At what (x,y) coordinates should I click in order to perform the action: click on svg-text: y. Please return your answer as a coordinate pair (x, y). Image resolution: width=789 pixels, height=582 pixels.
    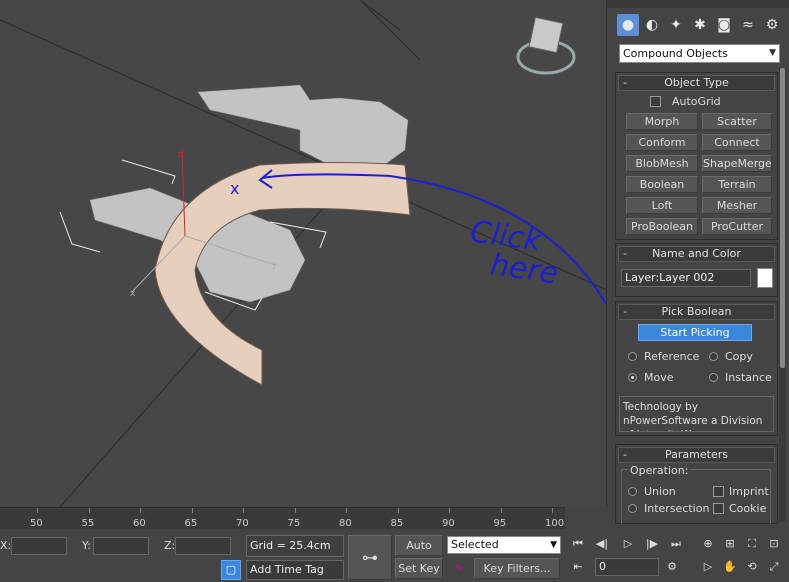
    Looking at the image, I should click on (275, 265).